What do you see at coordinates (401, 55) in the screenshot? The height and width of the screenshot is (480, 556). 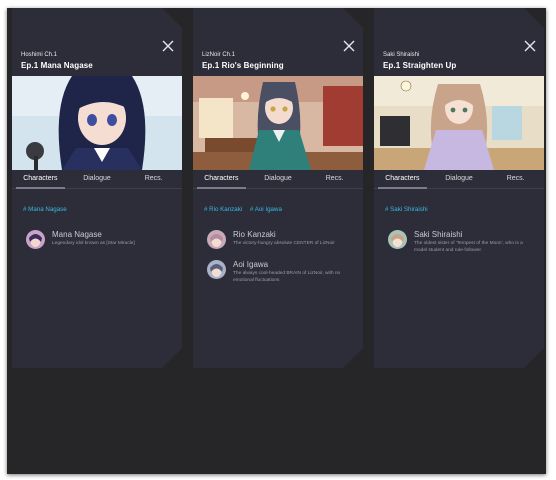 I see `card-subtitle: Saki Shiraishi` at bounding box center [401, 55].